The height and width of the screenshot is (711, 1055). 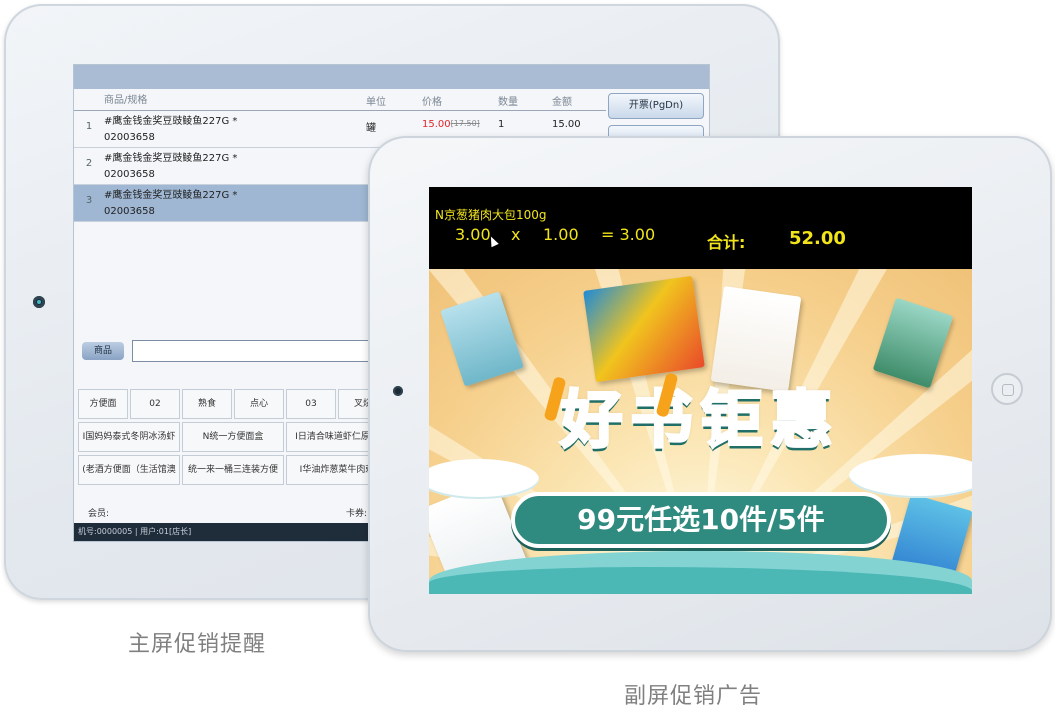 I want to click on quick-key: 统一来一桶三连装方便, so click(x=233, y=470).